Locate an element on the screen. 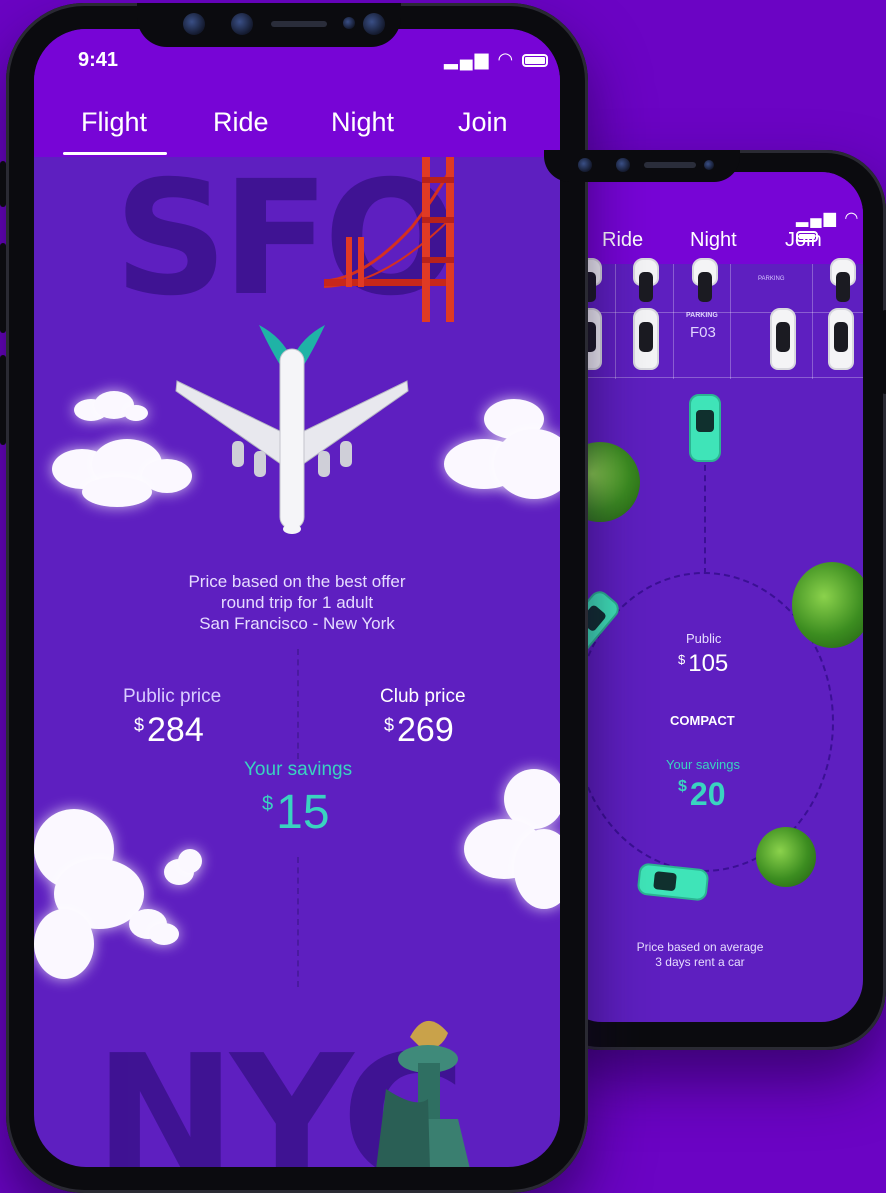 The width and height of the screenshot is (886, 1193). golden-gate-bridge-image is located at coordinates (389, 239).